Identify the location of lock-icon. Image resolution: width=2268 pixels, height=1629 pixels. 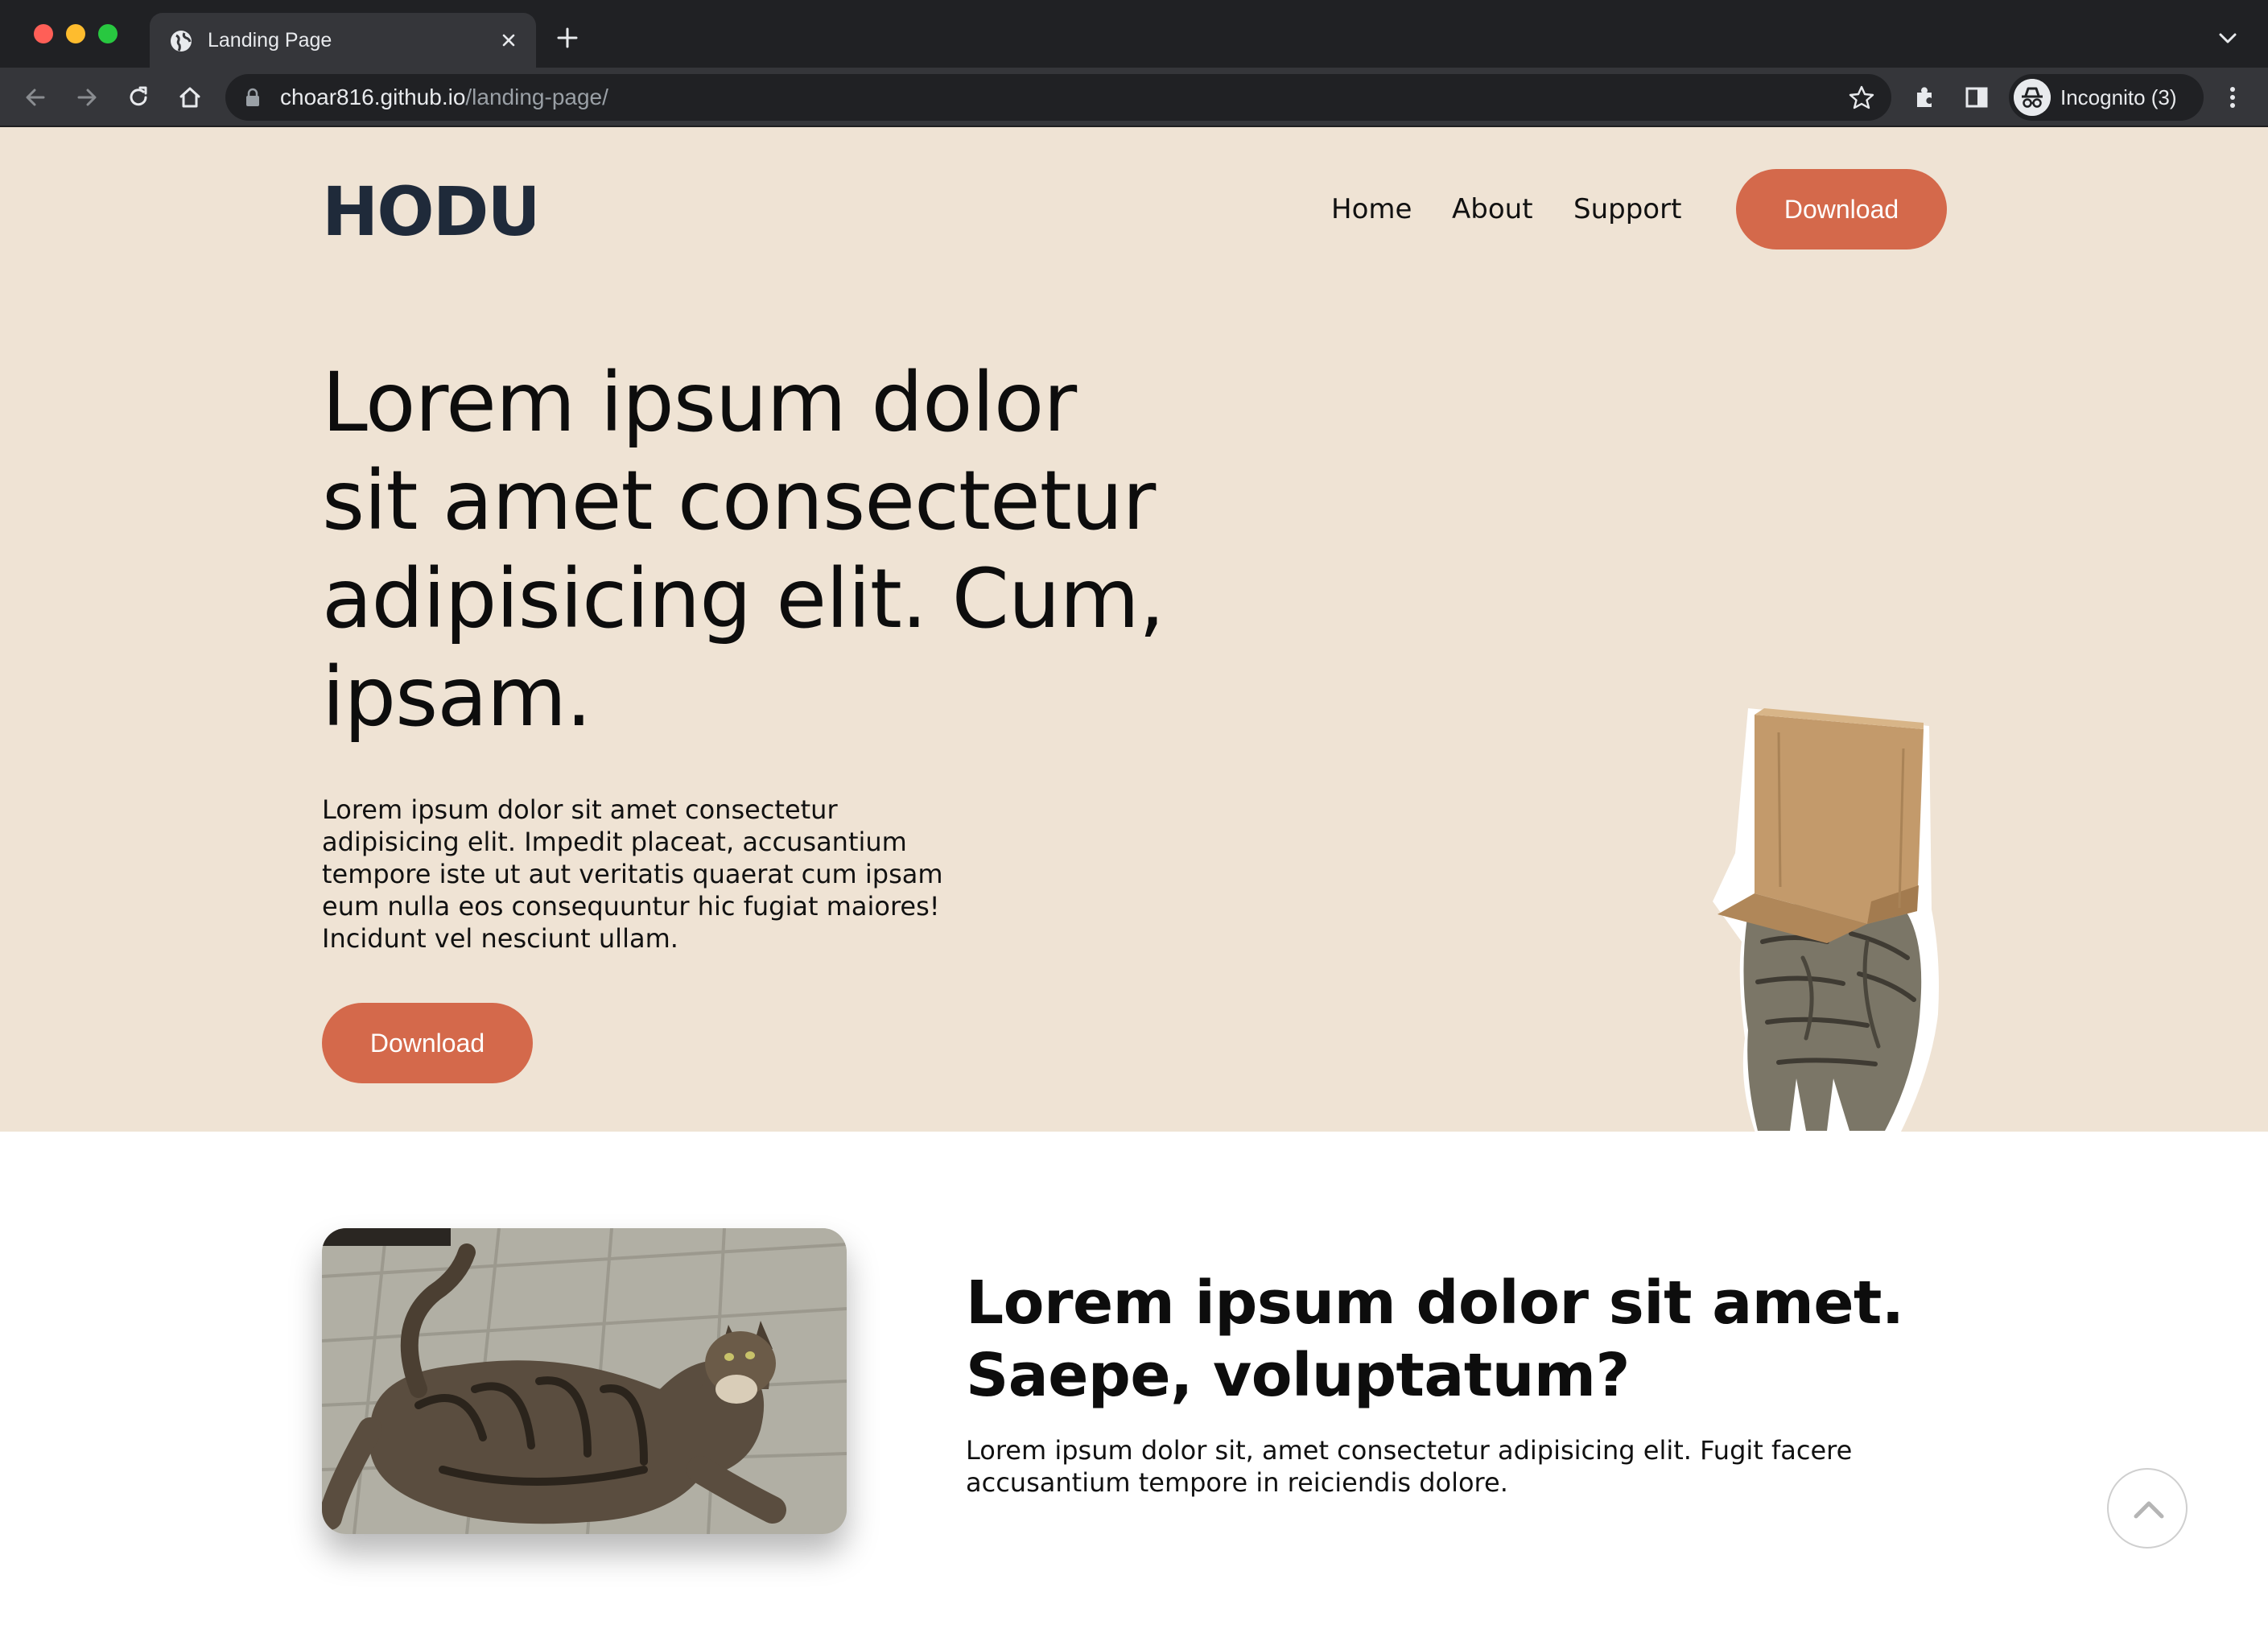
(253, 97).